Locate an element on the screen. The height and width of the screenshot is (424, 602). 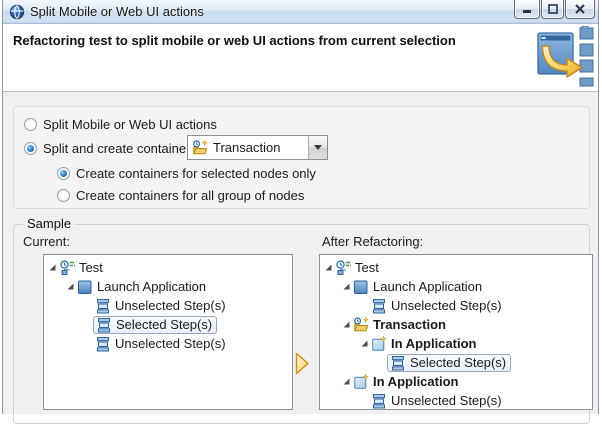
container-type-combo: Transaction is located at coordinates (257, 147).